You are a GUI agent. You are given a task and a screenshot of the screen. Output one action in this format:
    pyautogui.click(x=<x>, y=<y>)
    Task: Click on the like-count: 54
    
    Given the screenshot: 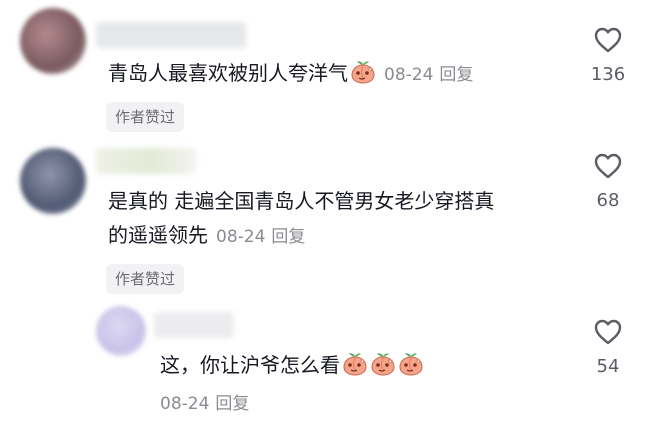 What is the action you would take?
    pyautogui.click(x=608, y=366)
    